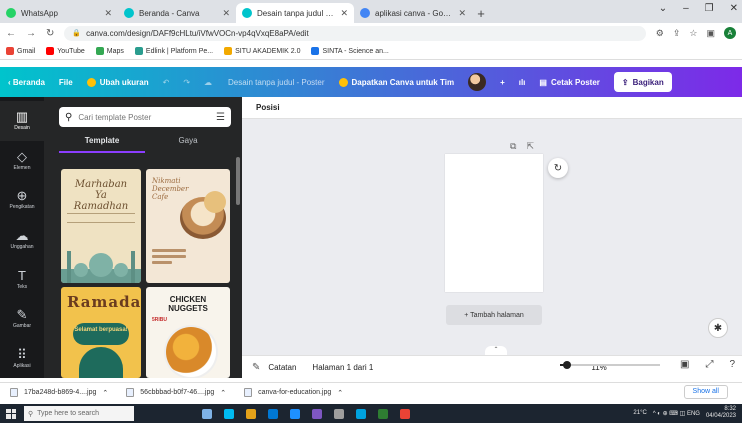  I want to click on search-input, so click(144, 117).